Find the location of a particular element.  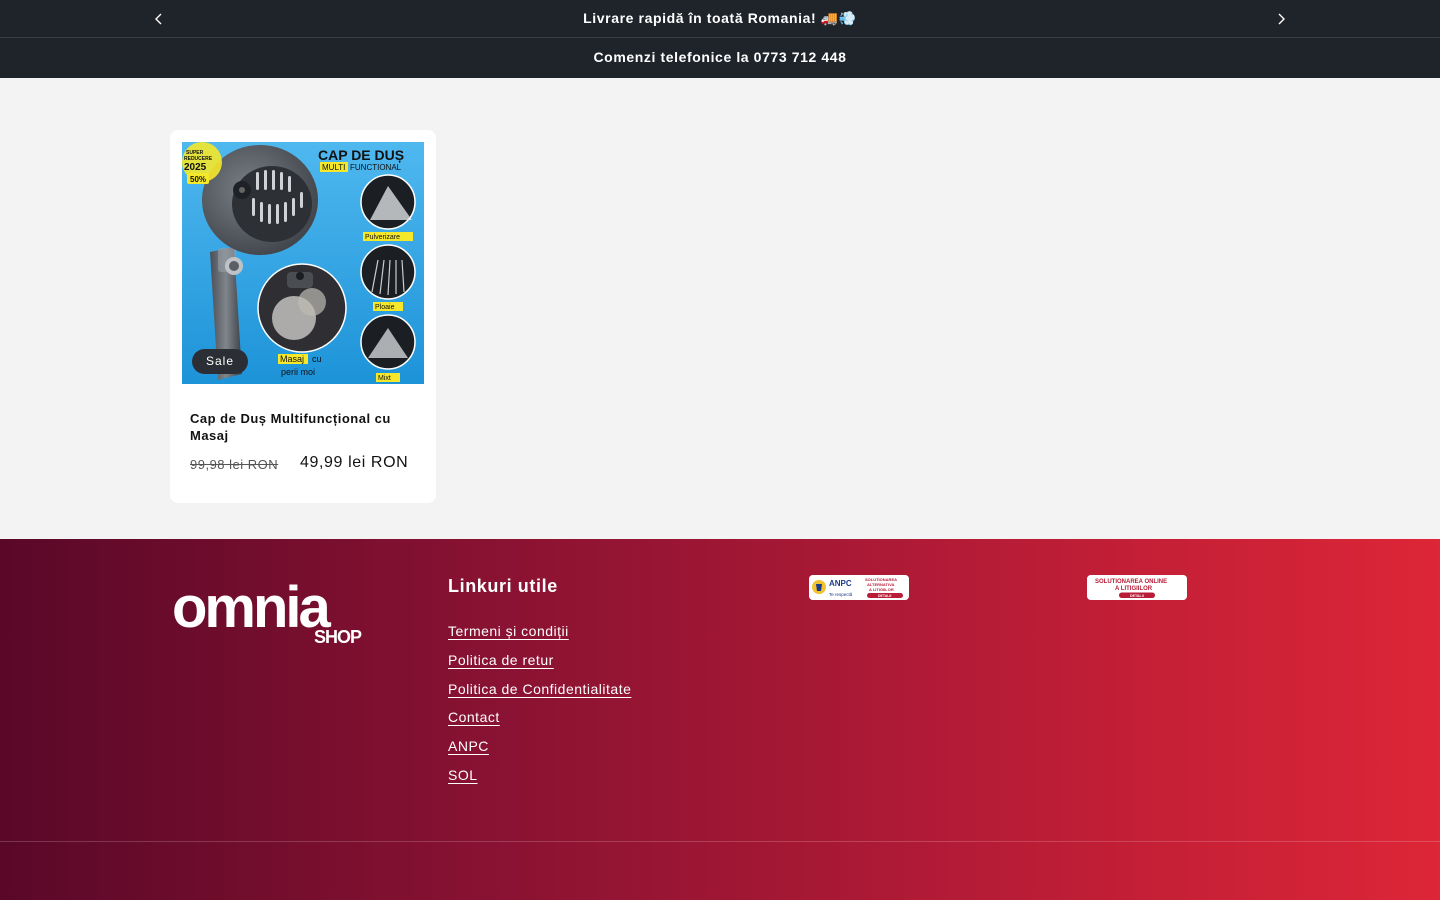

anpc-button: DETALII is located at coordinates (884, 596).